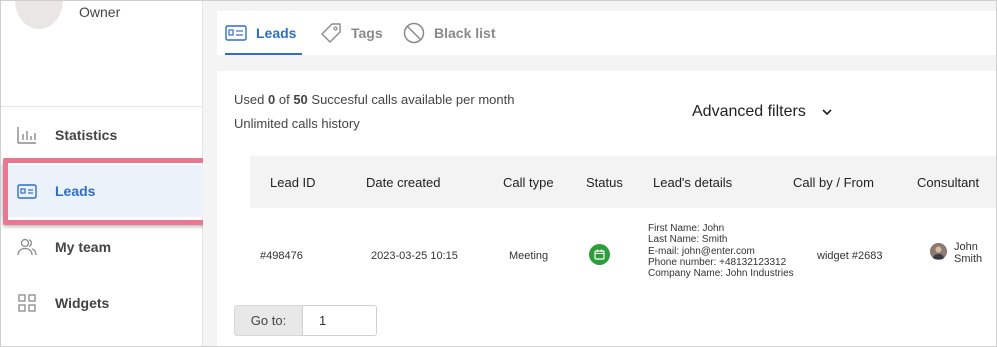 The image size is (997, 347). Describe the element at coordinates (86, 135) in the screenshot. I see `sidebar-item-label: Statistics` at that location.